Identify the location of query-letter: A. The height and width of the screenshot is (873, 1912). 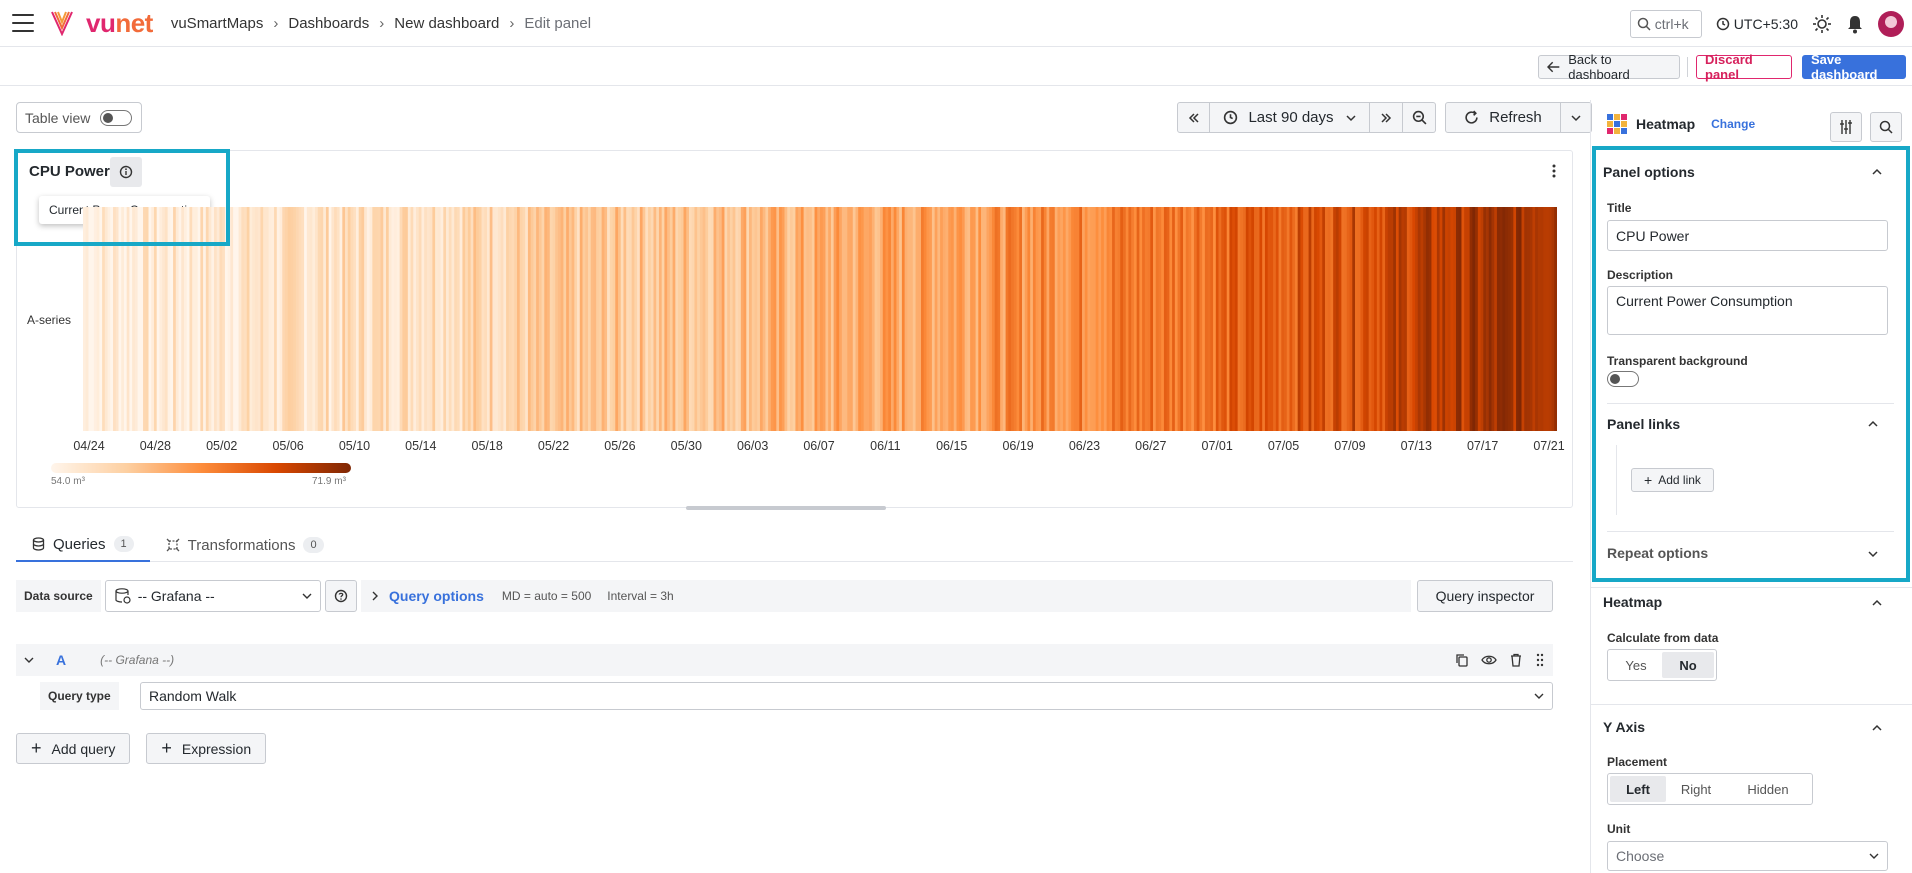
(61, 660).